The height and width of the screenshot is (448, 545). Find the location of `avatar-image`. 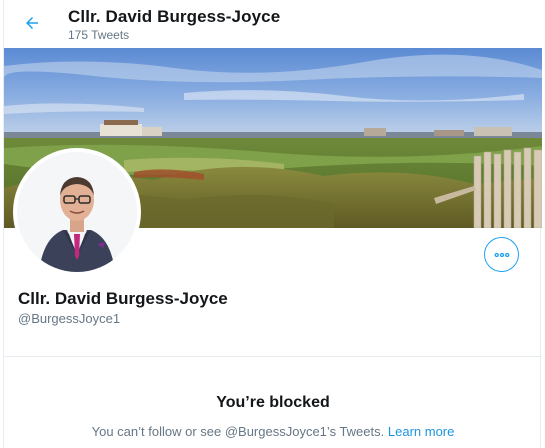

avatar-image is located at coordinates (77, 212).